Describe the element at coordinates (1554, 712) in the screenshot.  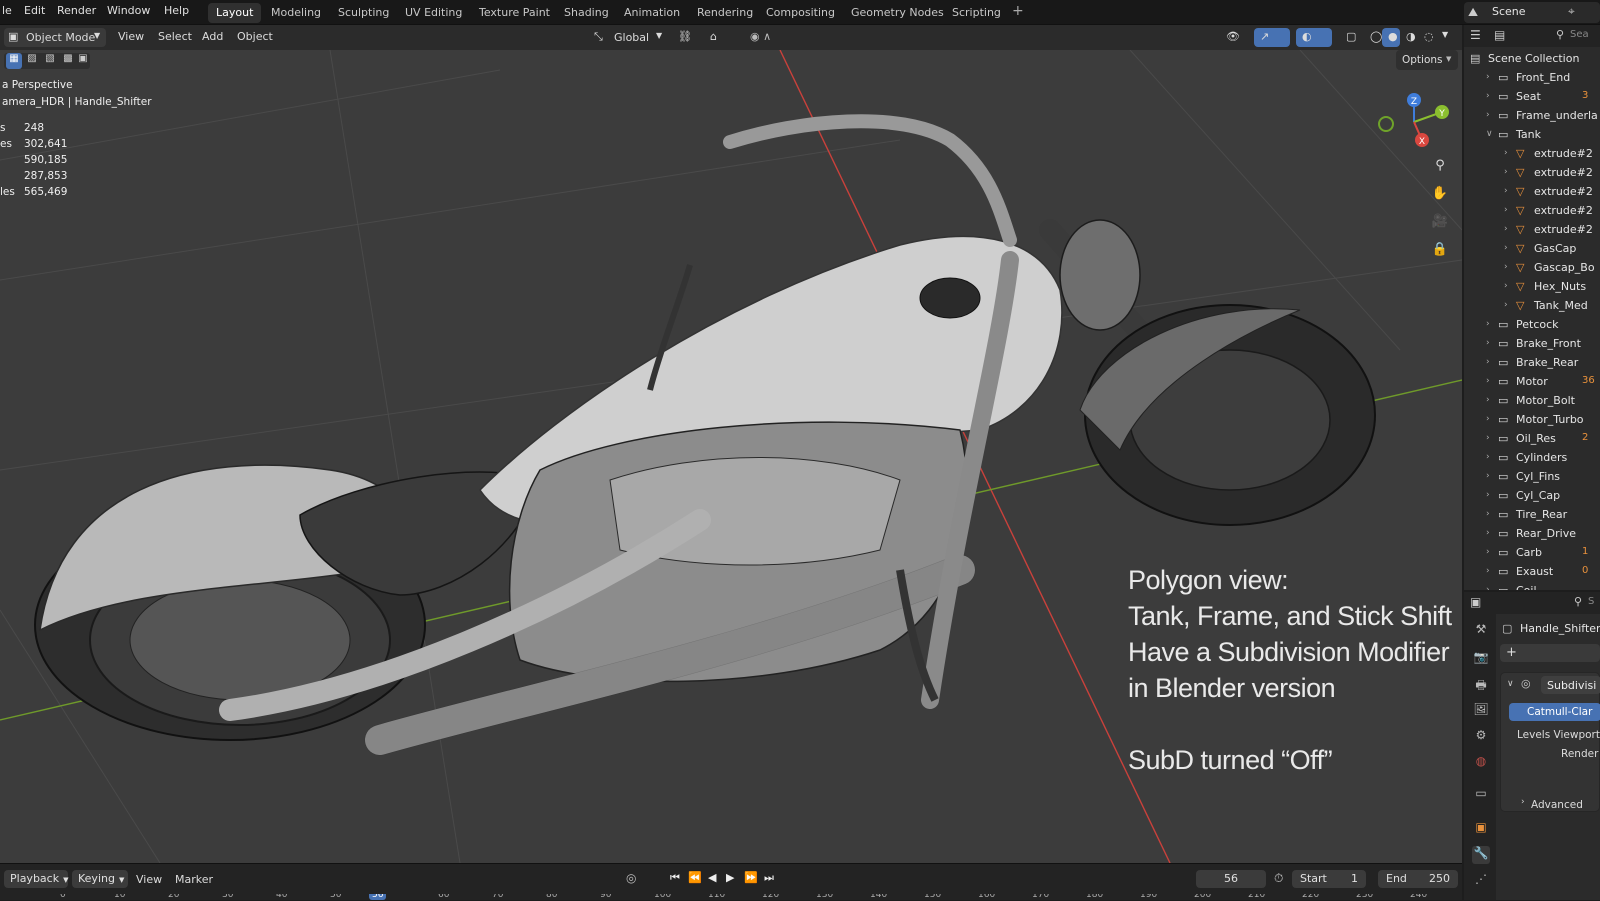
I see `algorithm-catmull-clark-button: Catmull-Clar` at that location.